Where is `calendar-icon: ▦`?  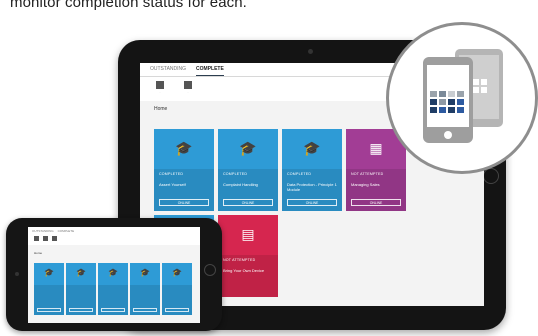
calendar-icon: ▦ is located at coordinates (376, 148).